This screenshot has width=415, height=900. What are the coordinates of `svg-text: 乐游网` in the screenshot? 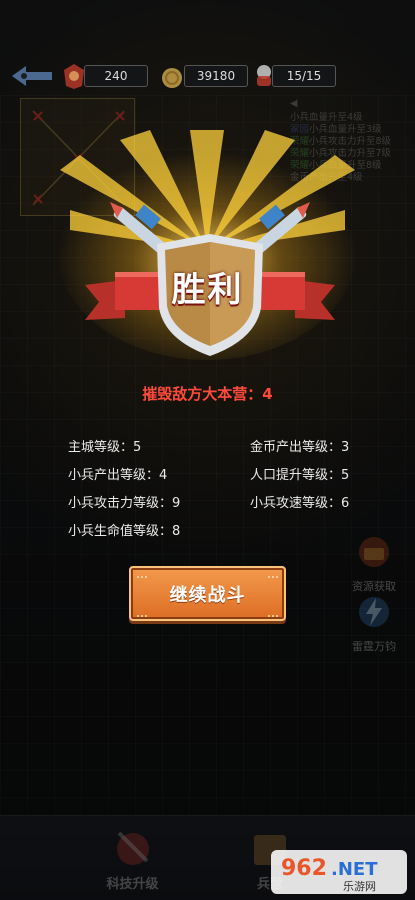 It's located at (359, 886).